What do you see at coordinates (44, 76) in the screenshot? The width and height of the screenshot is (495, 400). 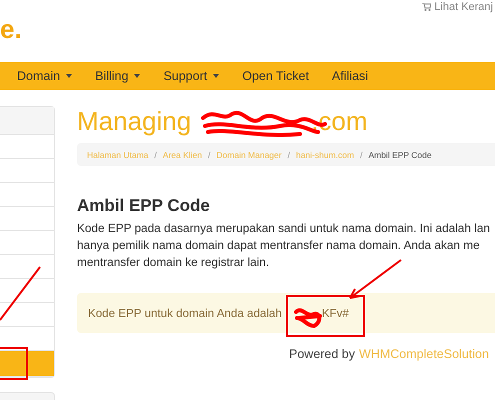 I see `nav-item: Domain` at bounding box center [44, 76].